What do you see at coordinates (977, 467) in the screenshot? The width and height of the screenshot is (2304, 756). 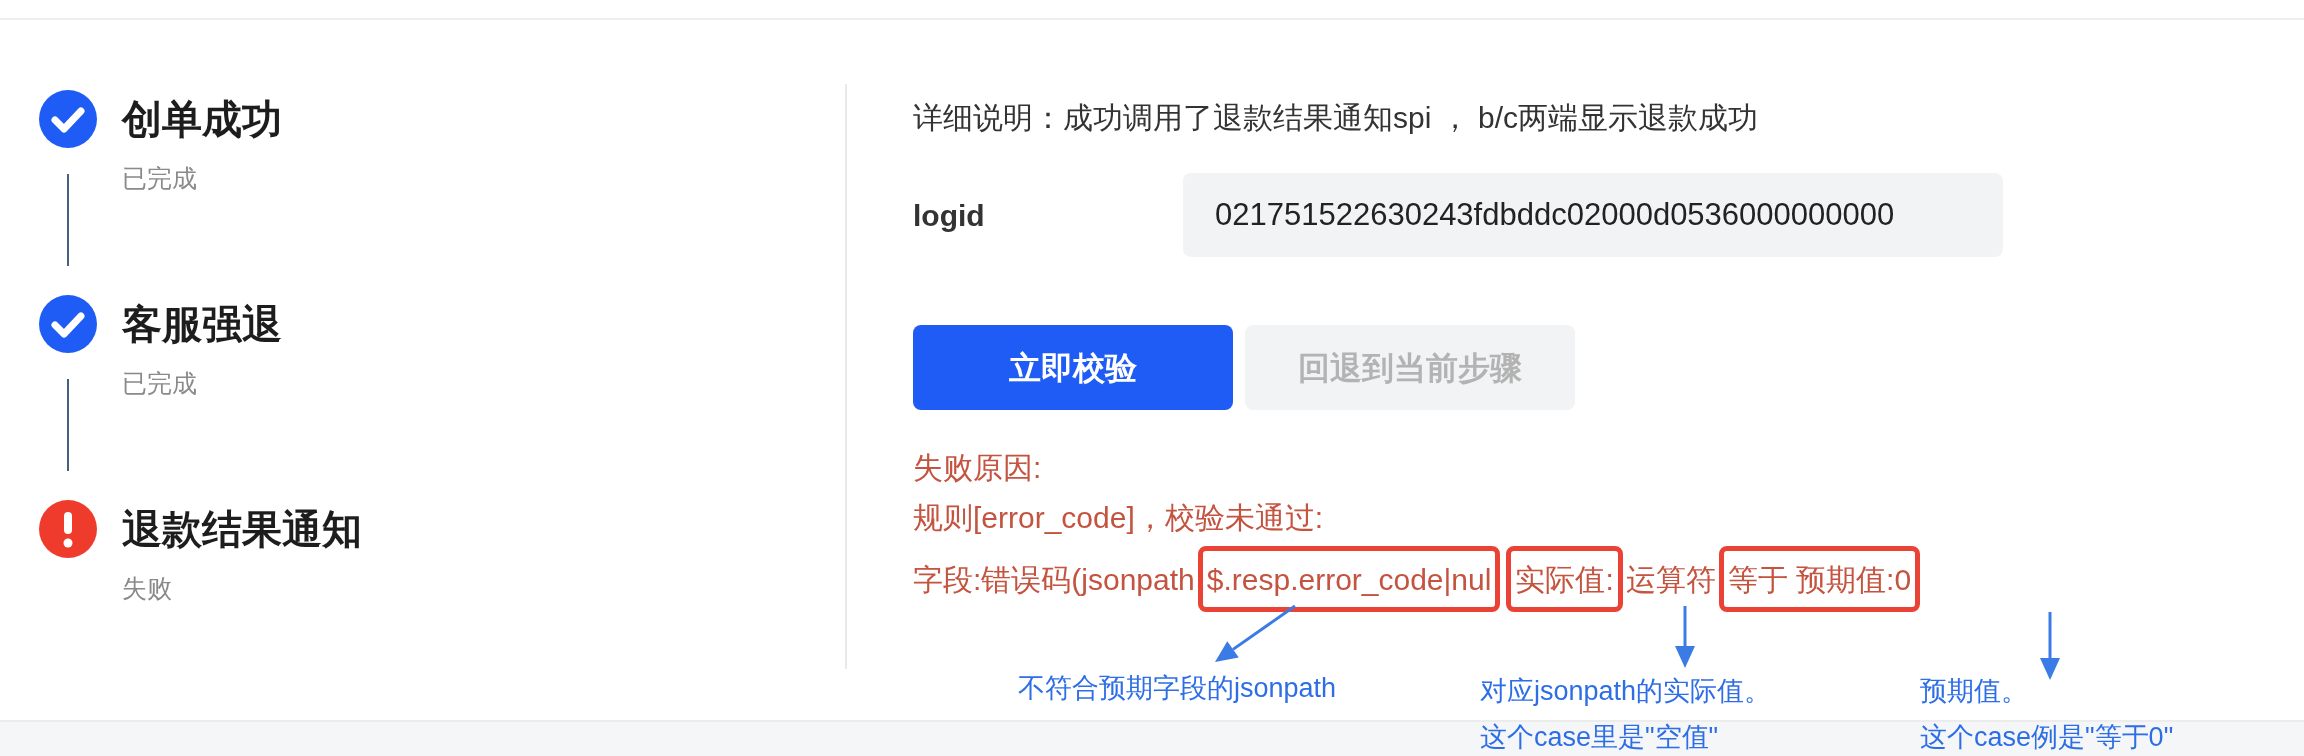 I see `error-text: 失败原因:` at bounding box center [977, 467].